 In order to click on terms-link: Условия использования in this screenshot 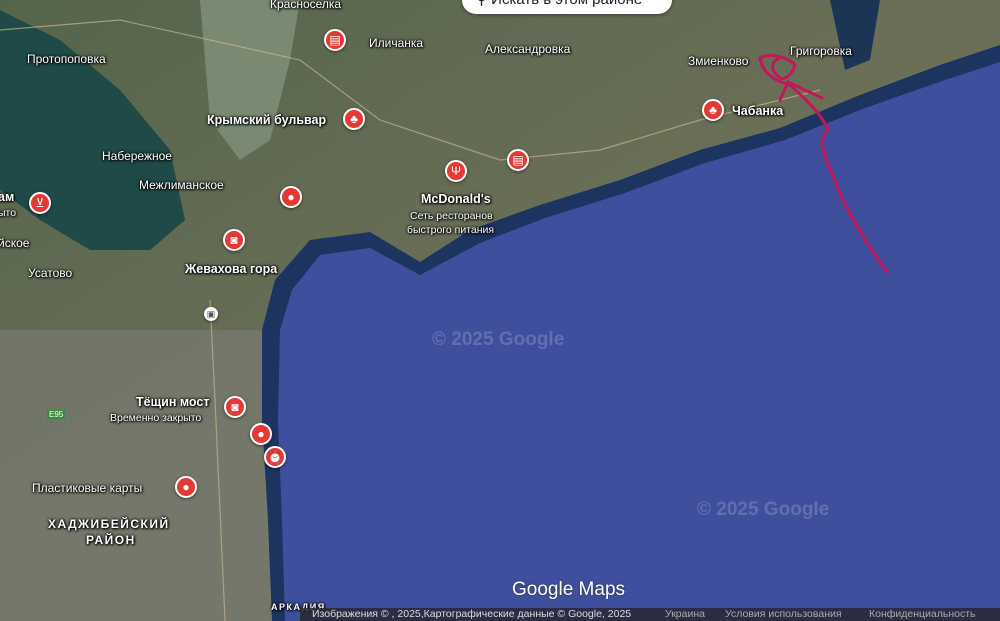, I will do `click(783, 614)`.